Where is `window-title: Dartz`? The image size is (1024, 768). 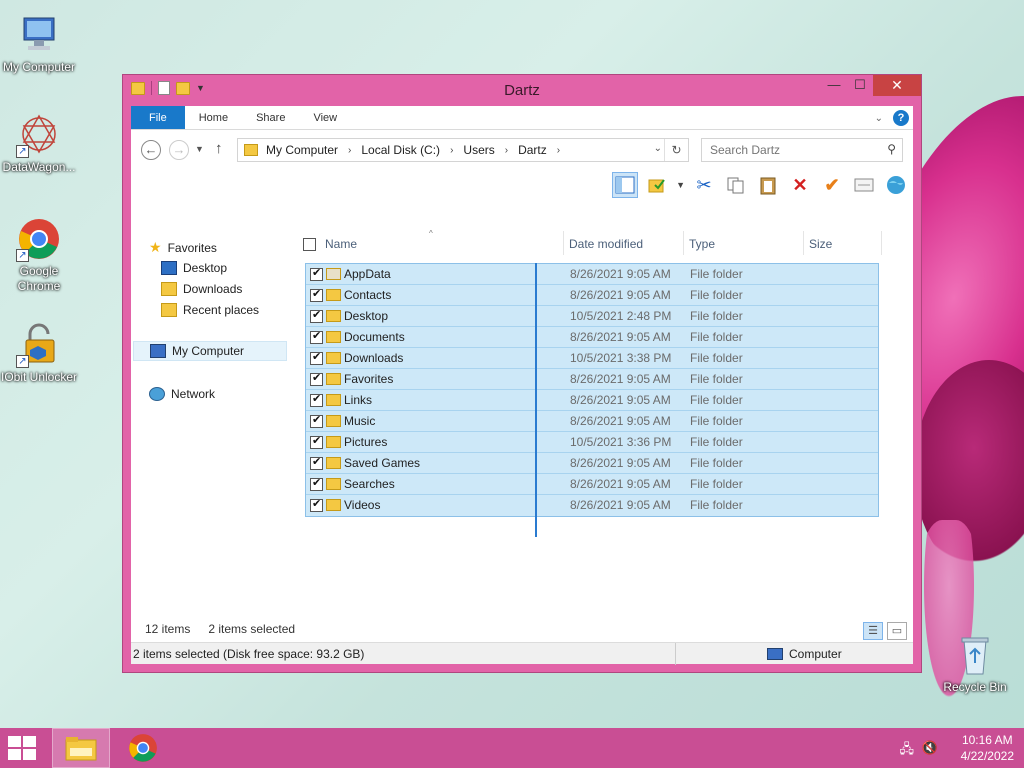
window-title: Dartz is located at coordinates (522, 90).